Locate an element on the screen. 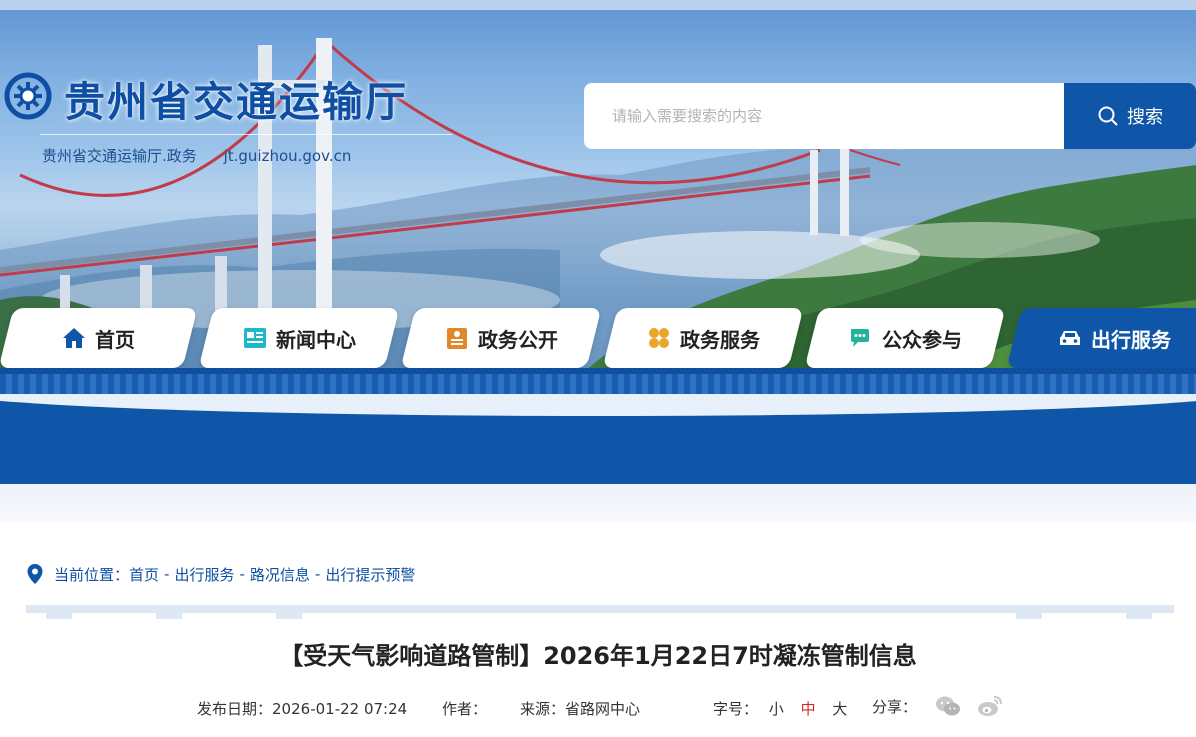  search-icon is located at coordinates (1108, 116).